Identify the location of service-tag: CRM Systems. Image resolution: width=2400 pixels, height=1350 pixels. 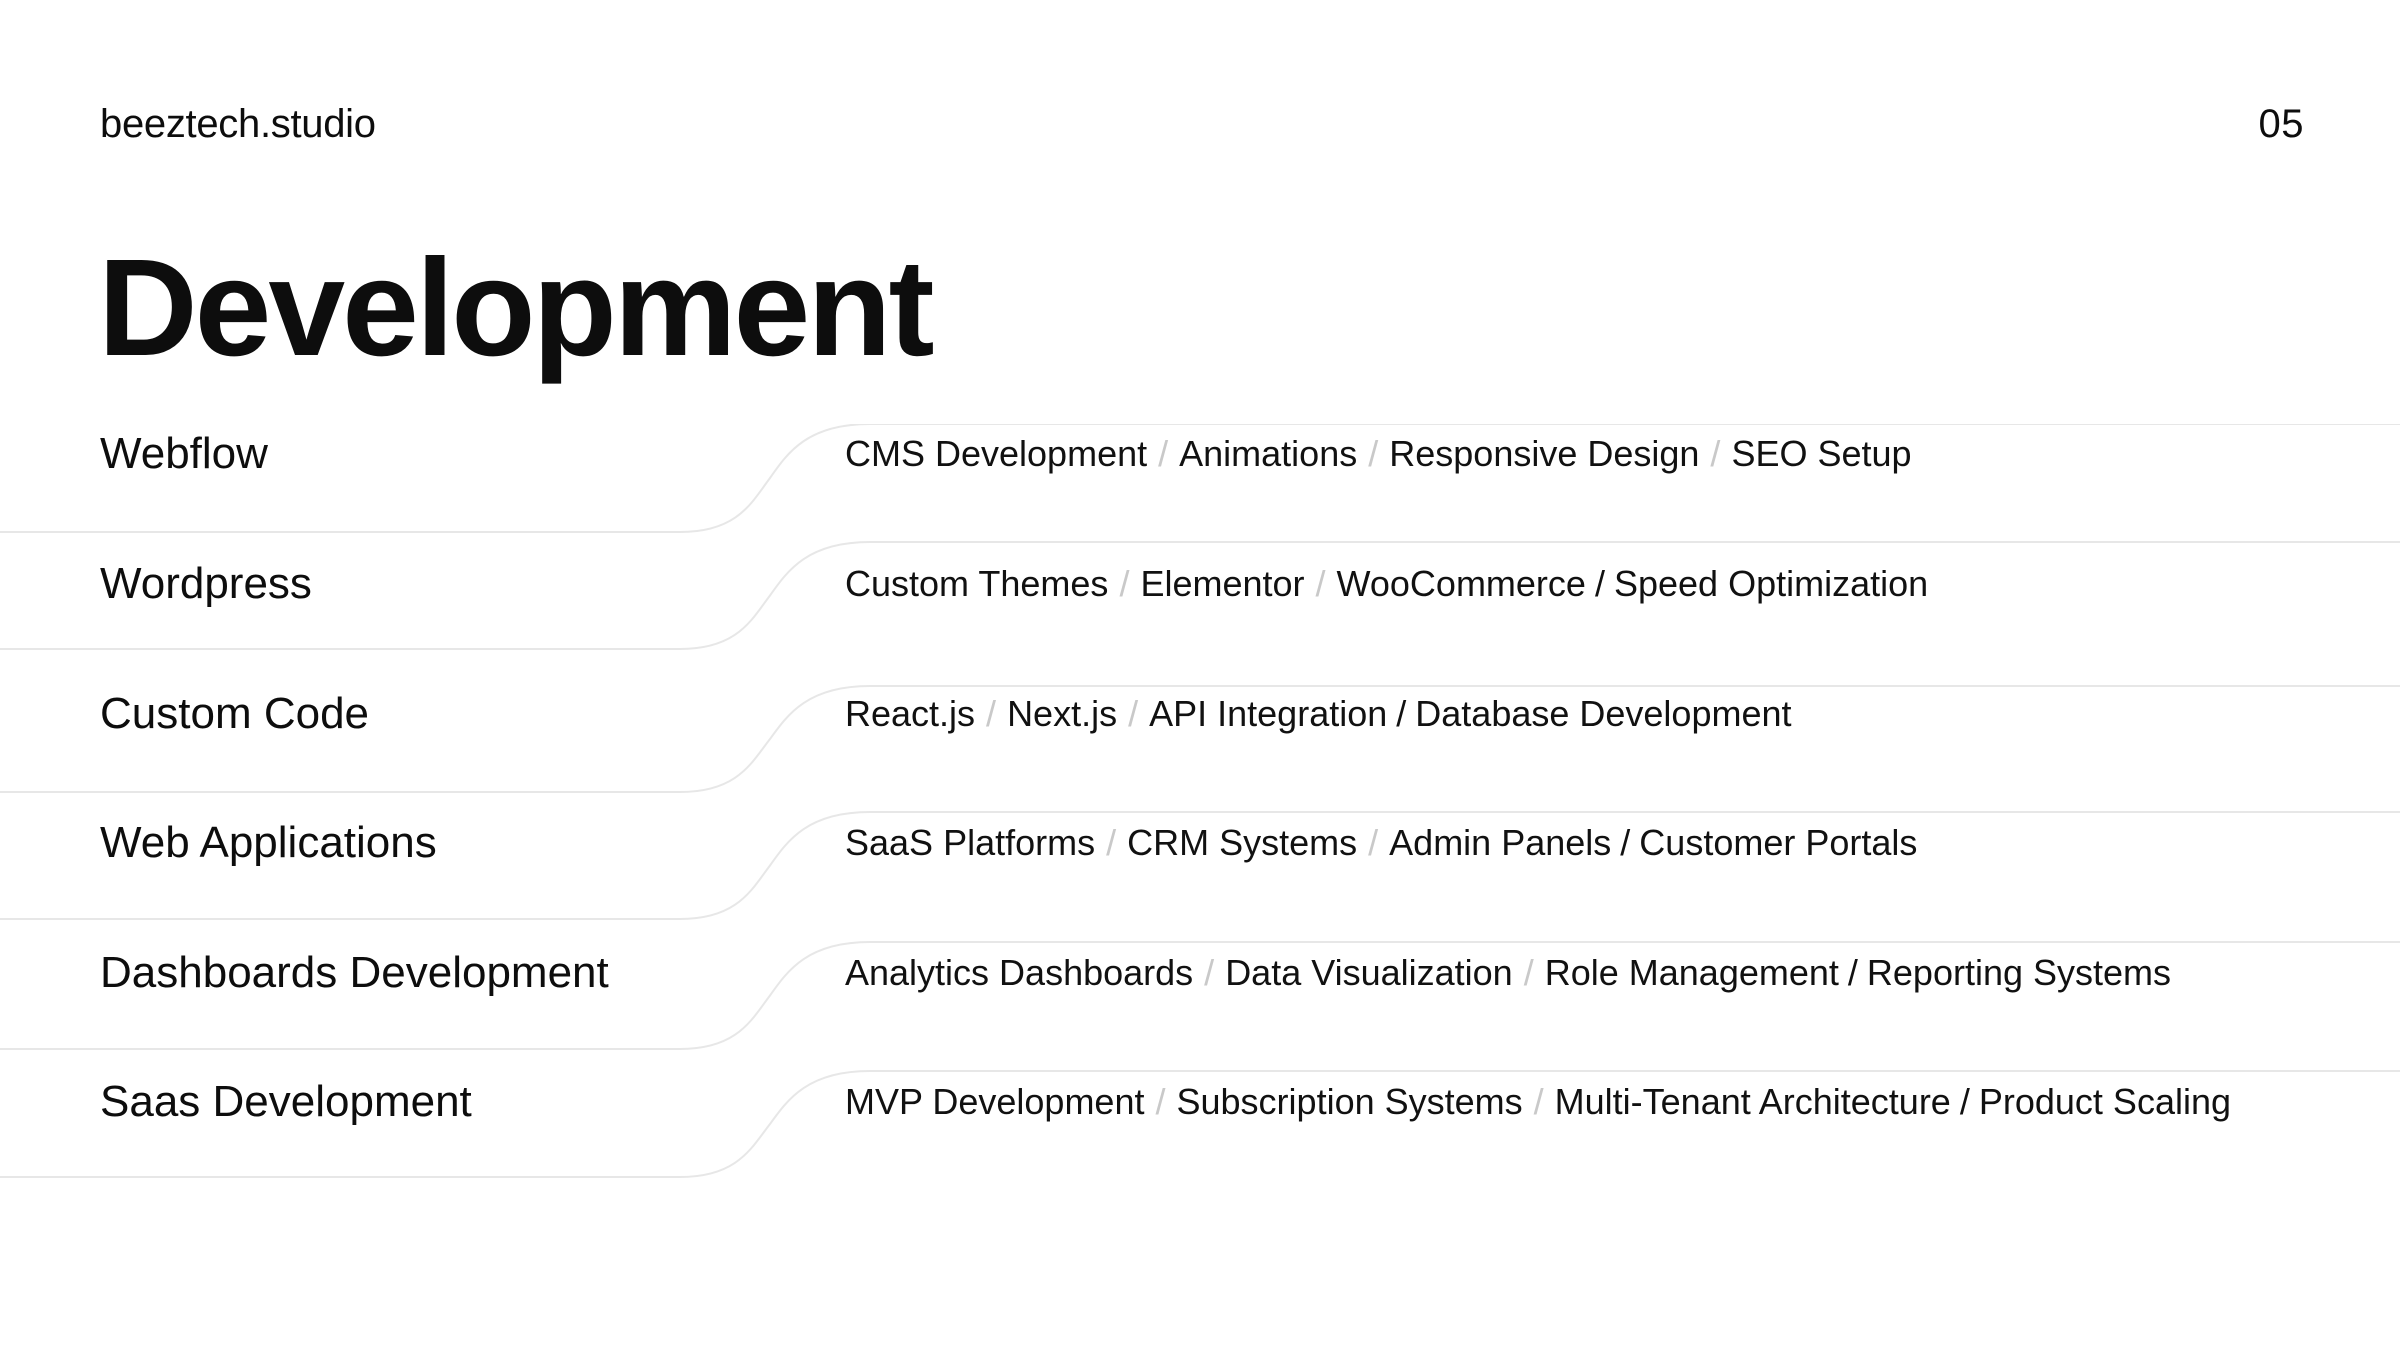
(1242, 842).